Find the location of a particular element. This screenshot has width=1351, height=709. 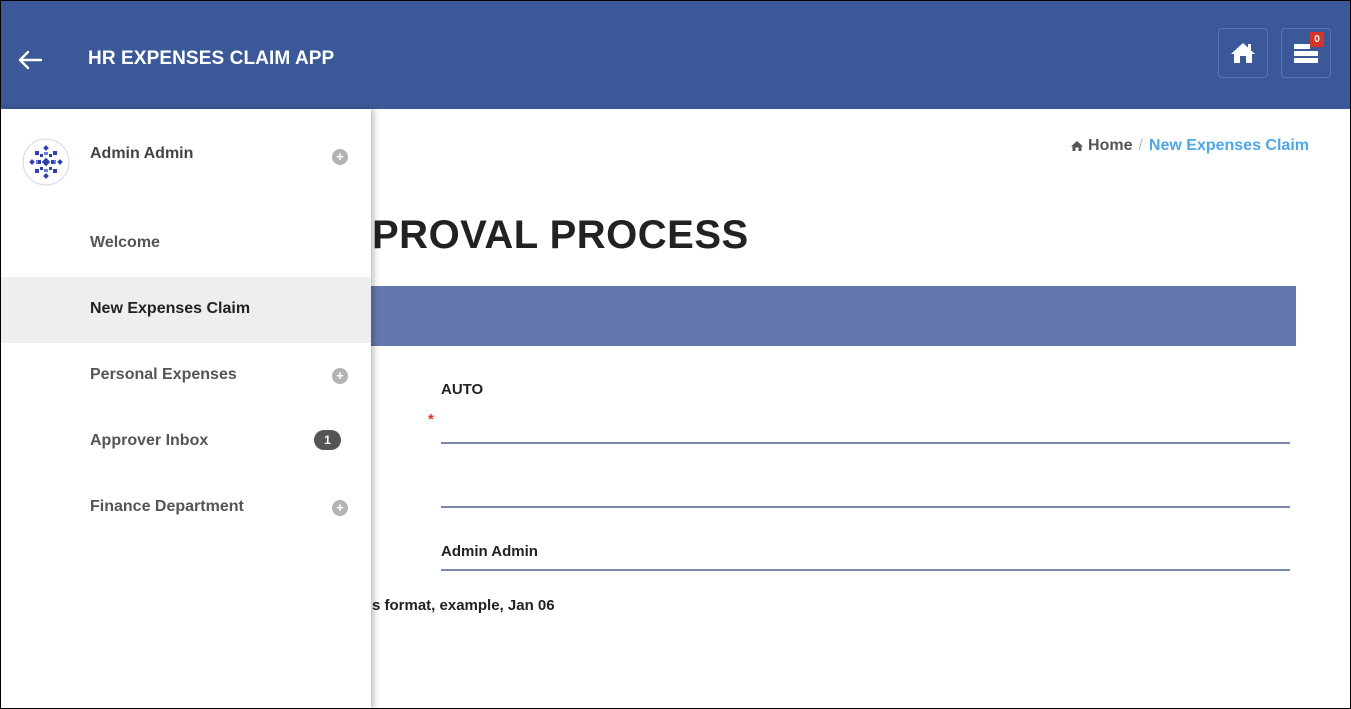

sidebar-item-label: Approver Inbox is located at coordinates (149, 440).